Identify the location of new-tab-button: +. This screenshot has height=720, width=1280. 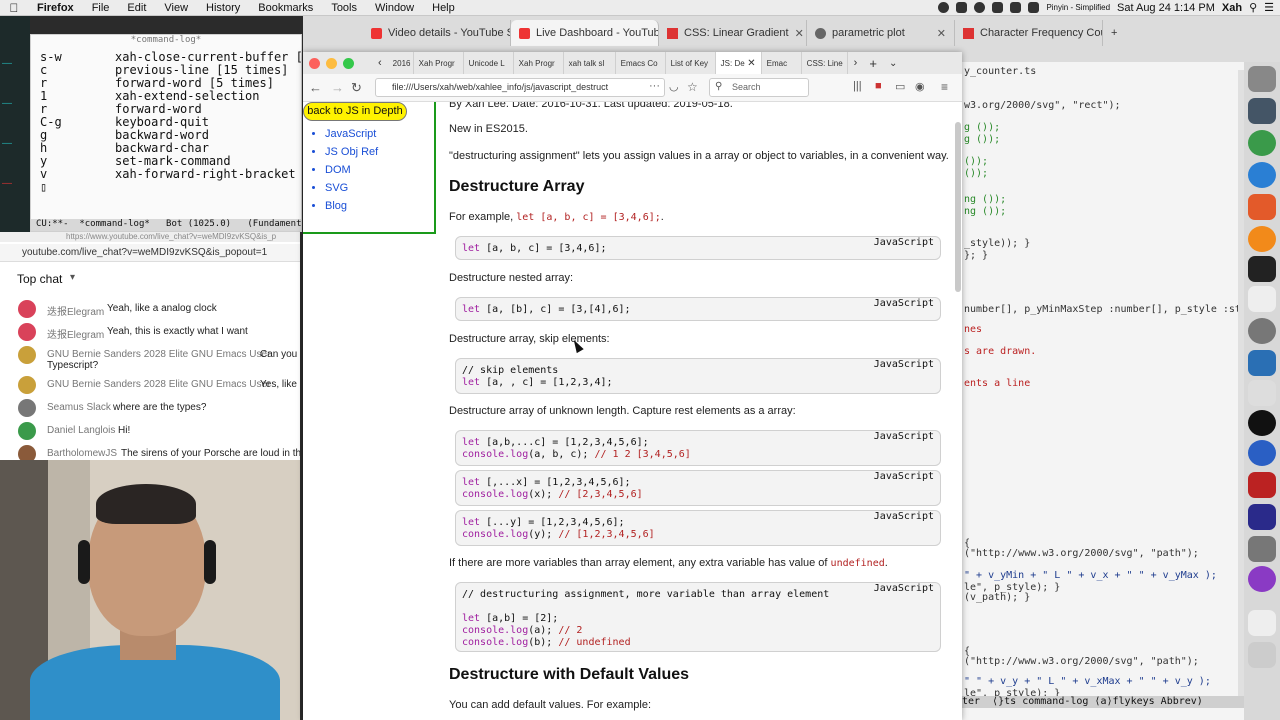
(1118, 33).